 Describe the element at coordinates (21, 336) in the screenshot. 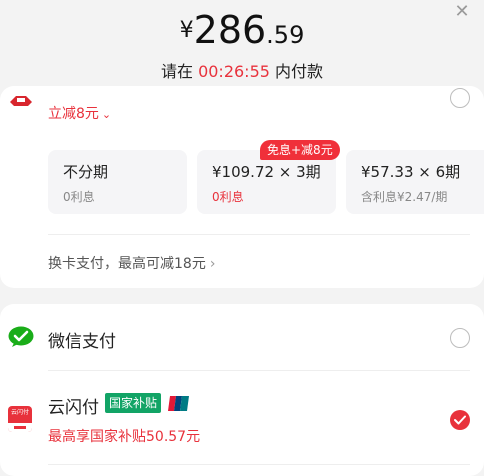

I see `wechat-icon` at that location.